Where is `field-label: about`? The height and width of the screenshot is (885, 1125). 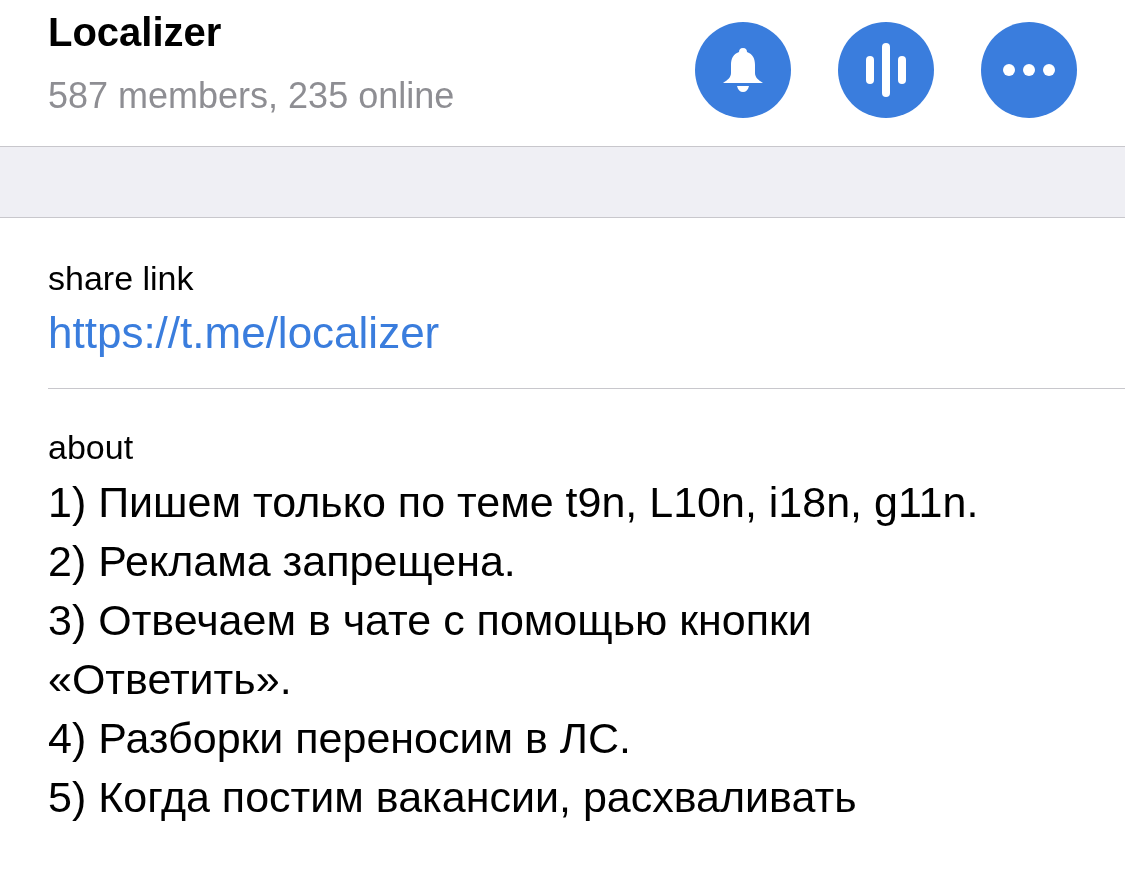
field-label: about is located at coordinates (91, 447).